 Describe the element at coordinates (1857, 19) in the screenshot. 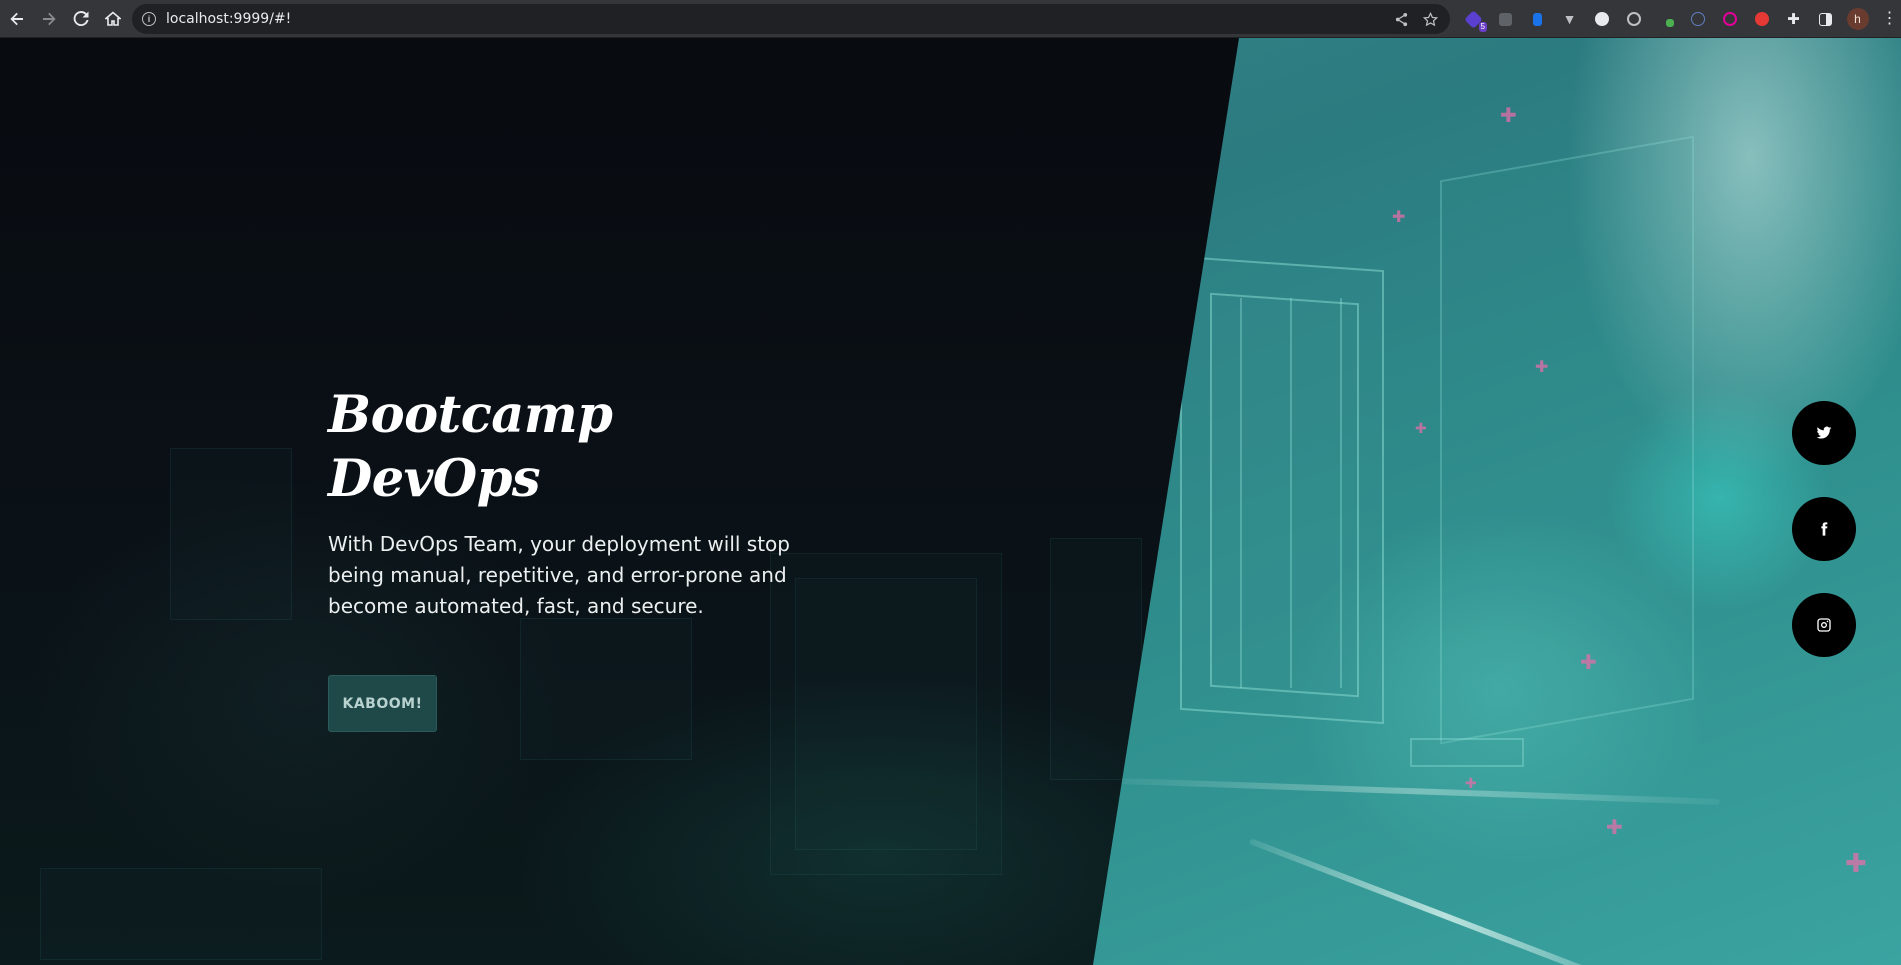

I see `profile-avatar: h` at that location.